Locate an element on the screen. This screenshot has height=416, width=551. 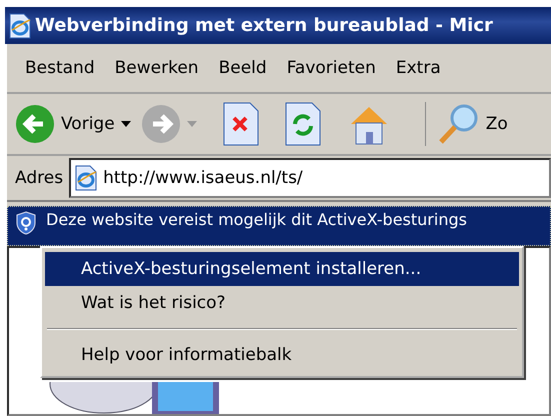
info-bar: Deze website vereist mogelijk dit ActiveX-besturings is located at coordinates (279, 226).